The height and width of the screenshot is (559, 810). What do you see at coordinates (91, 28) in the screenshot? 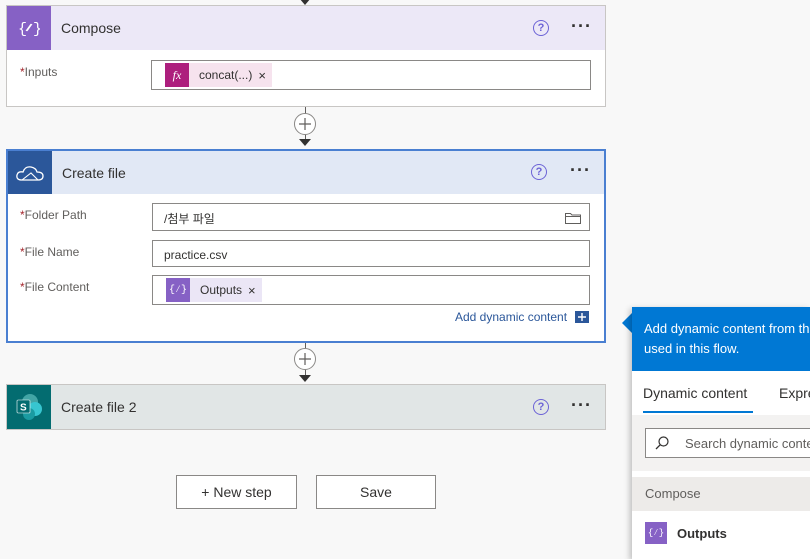
I see `compose-title: Compose` at bounding box center [91, 28].